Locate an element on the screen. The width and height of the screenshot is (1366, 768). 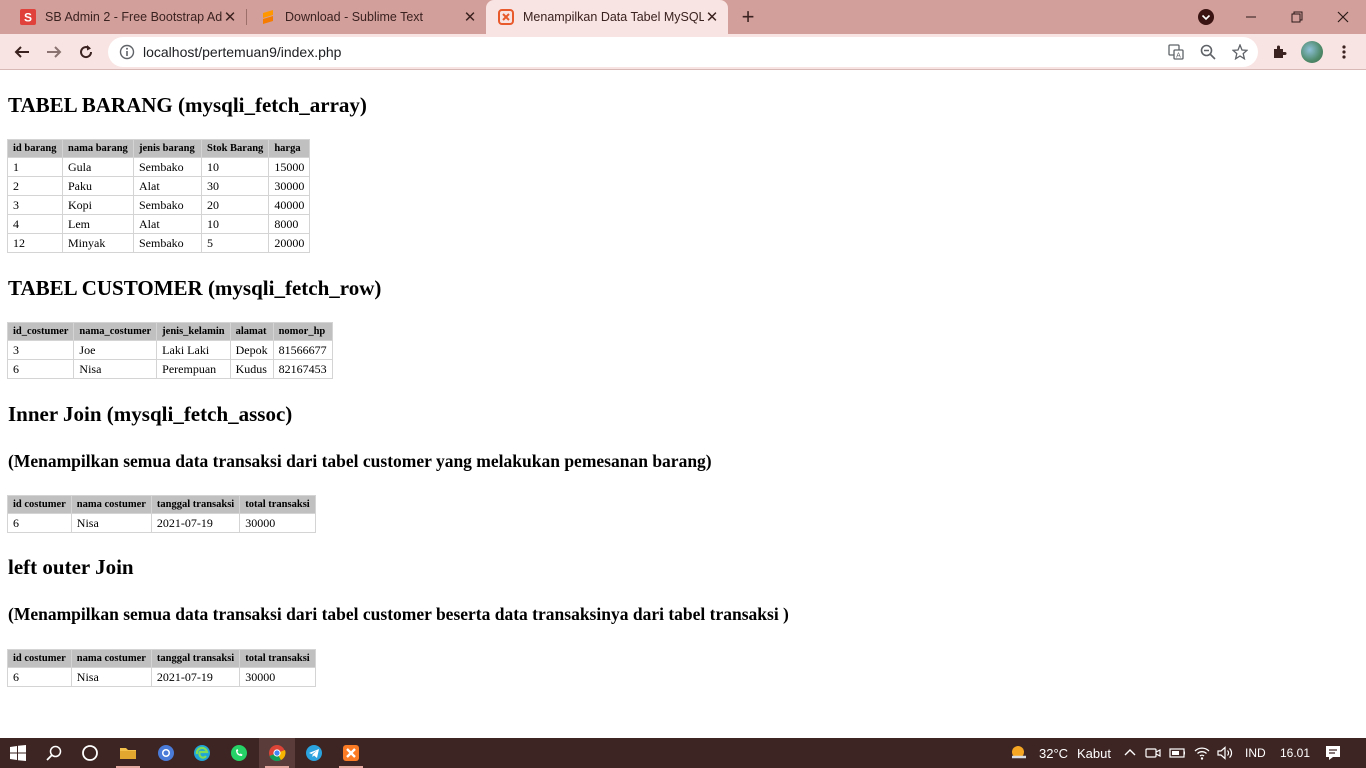
notifications-icon is located at coordinates (1333, 753).